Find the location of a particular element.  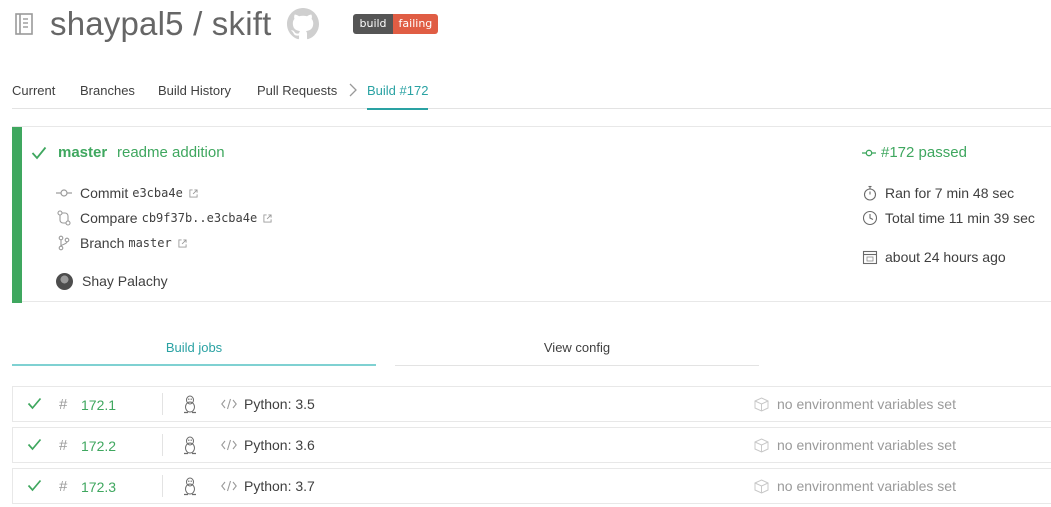

stopwatch-icon is located at coordinates (870, 193).